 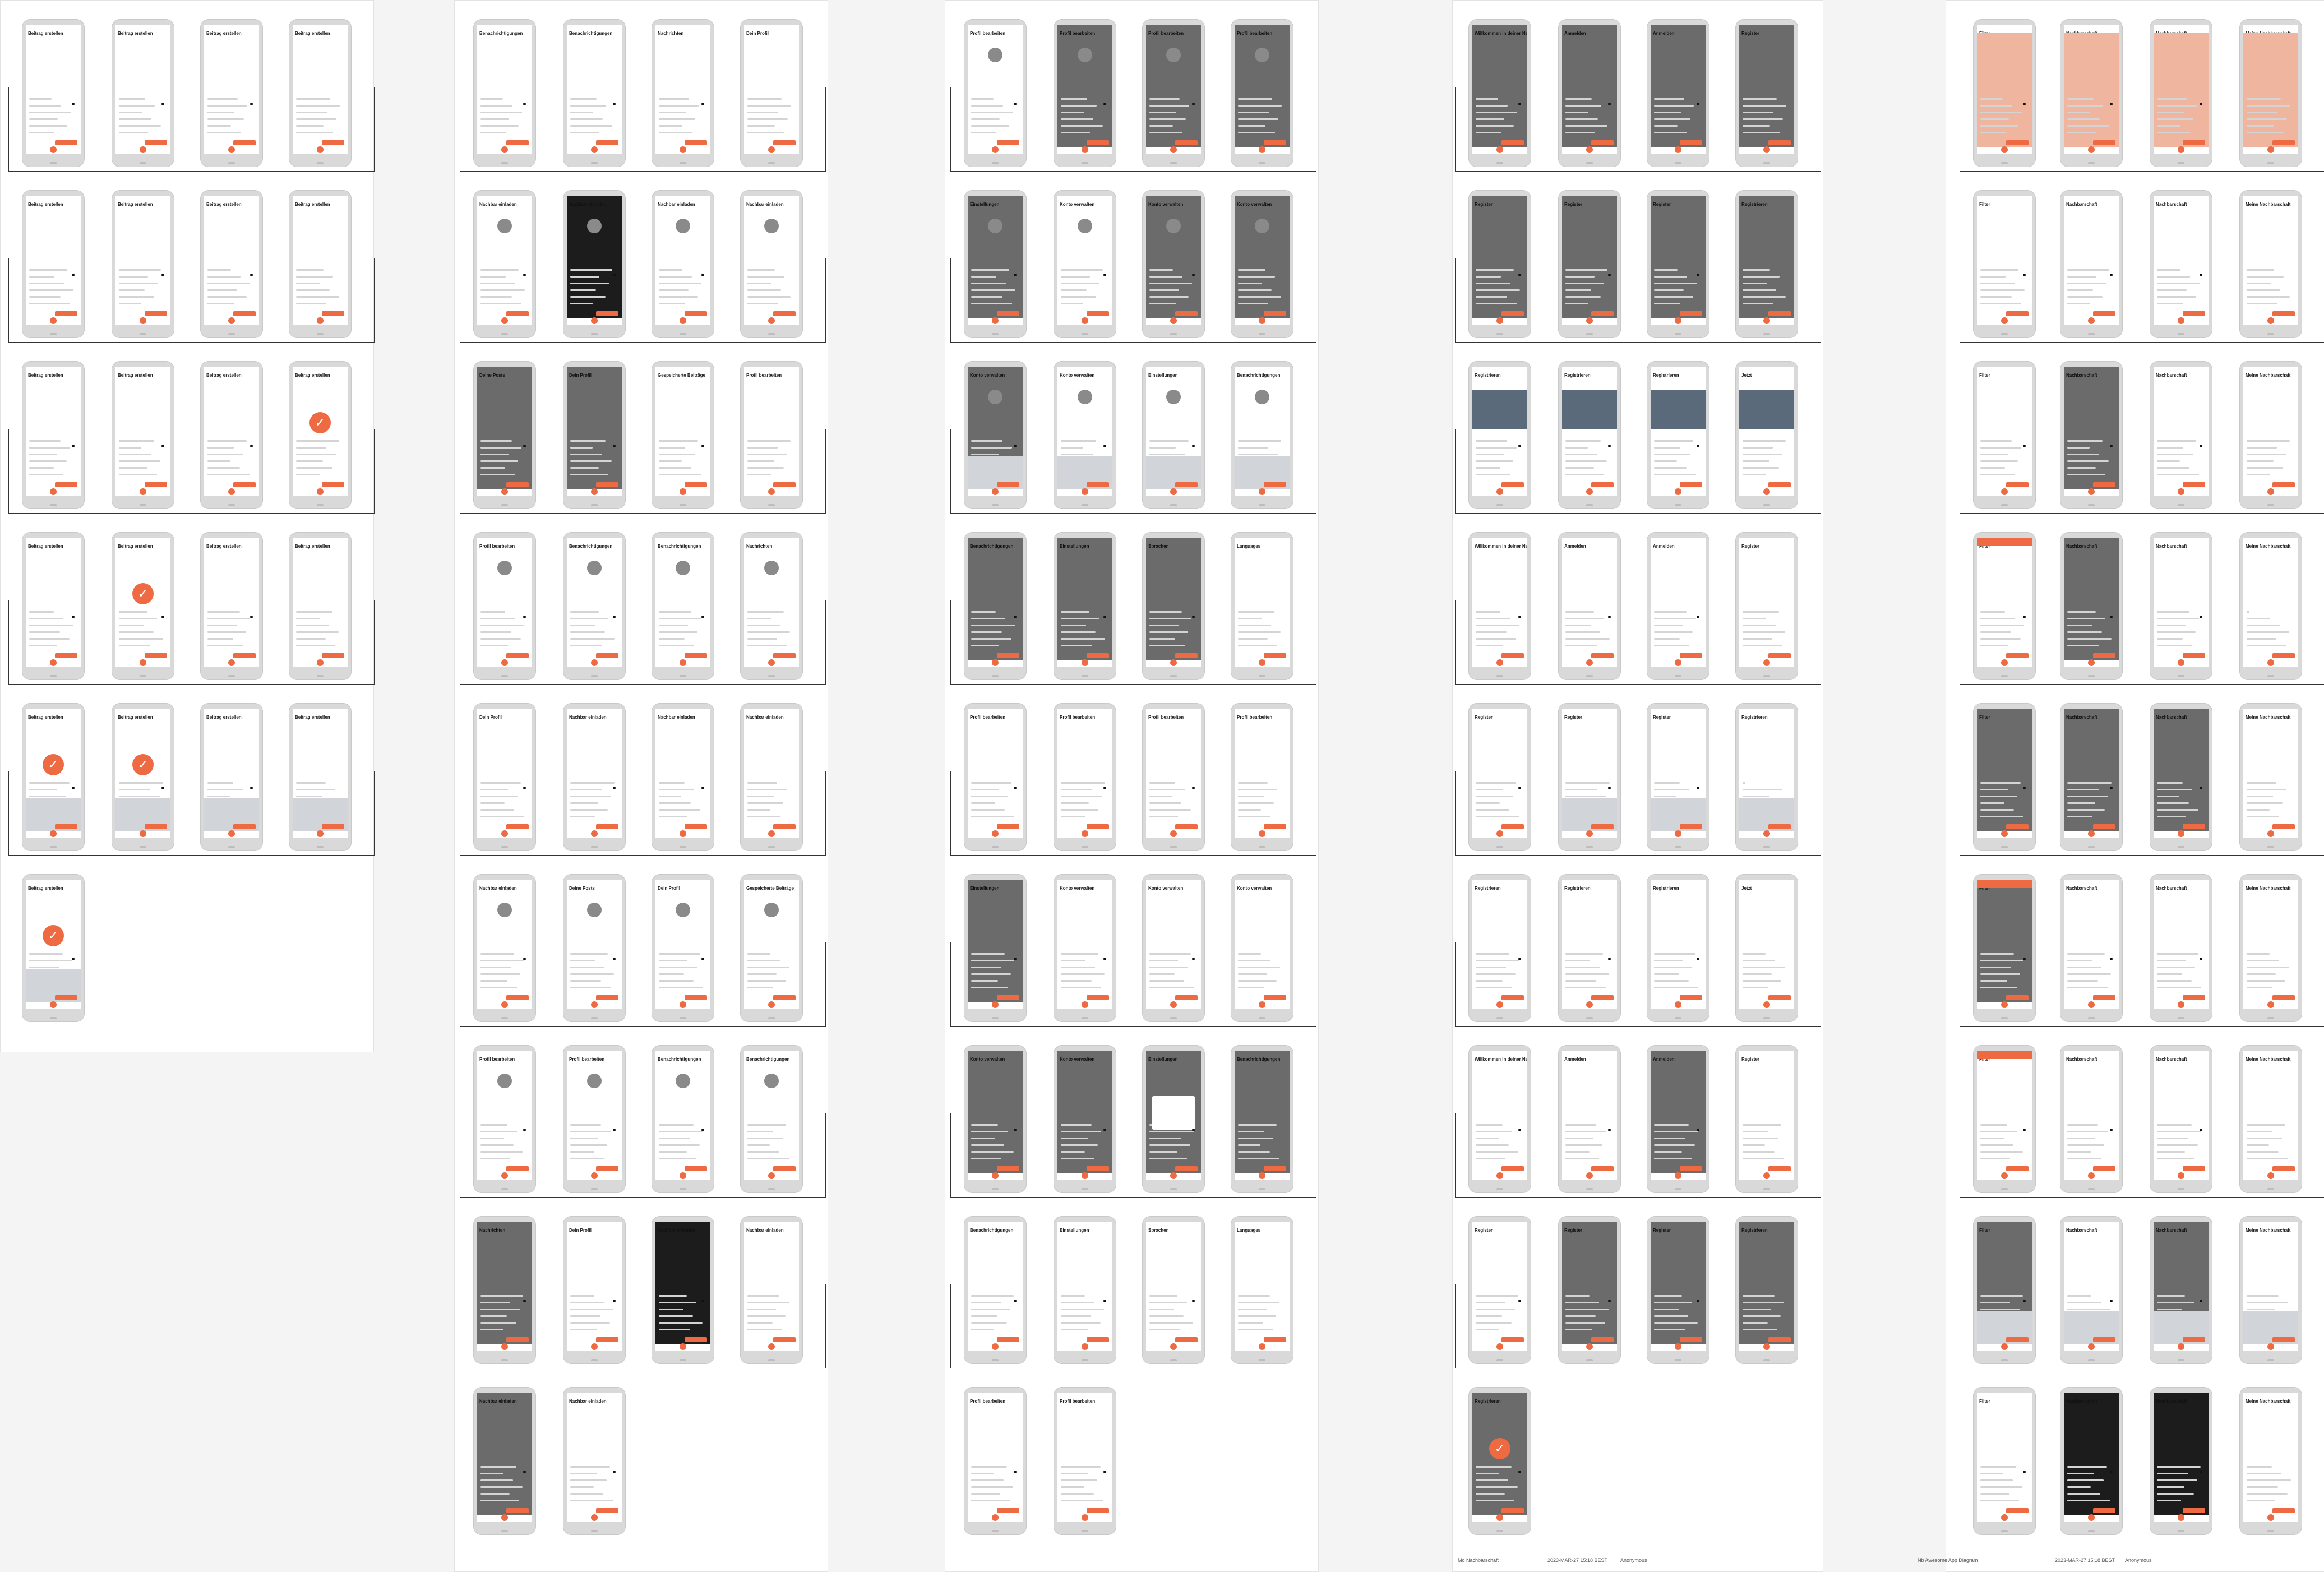 I want to click on screen-title: Einstellungen, so click(x=1163, y=1059).